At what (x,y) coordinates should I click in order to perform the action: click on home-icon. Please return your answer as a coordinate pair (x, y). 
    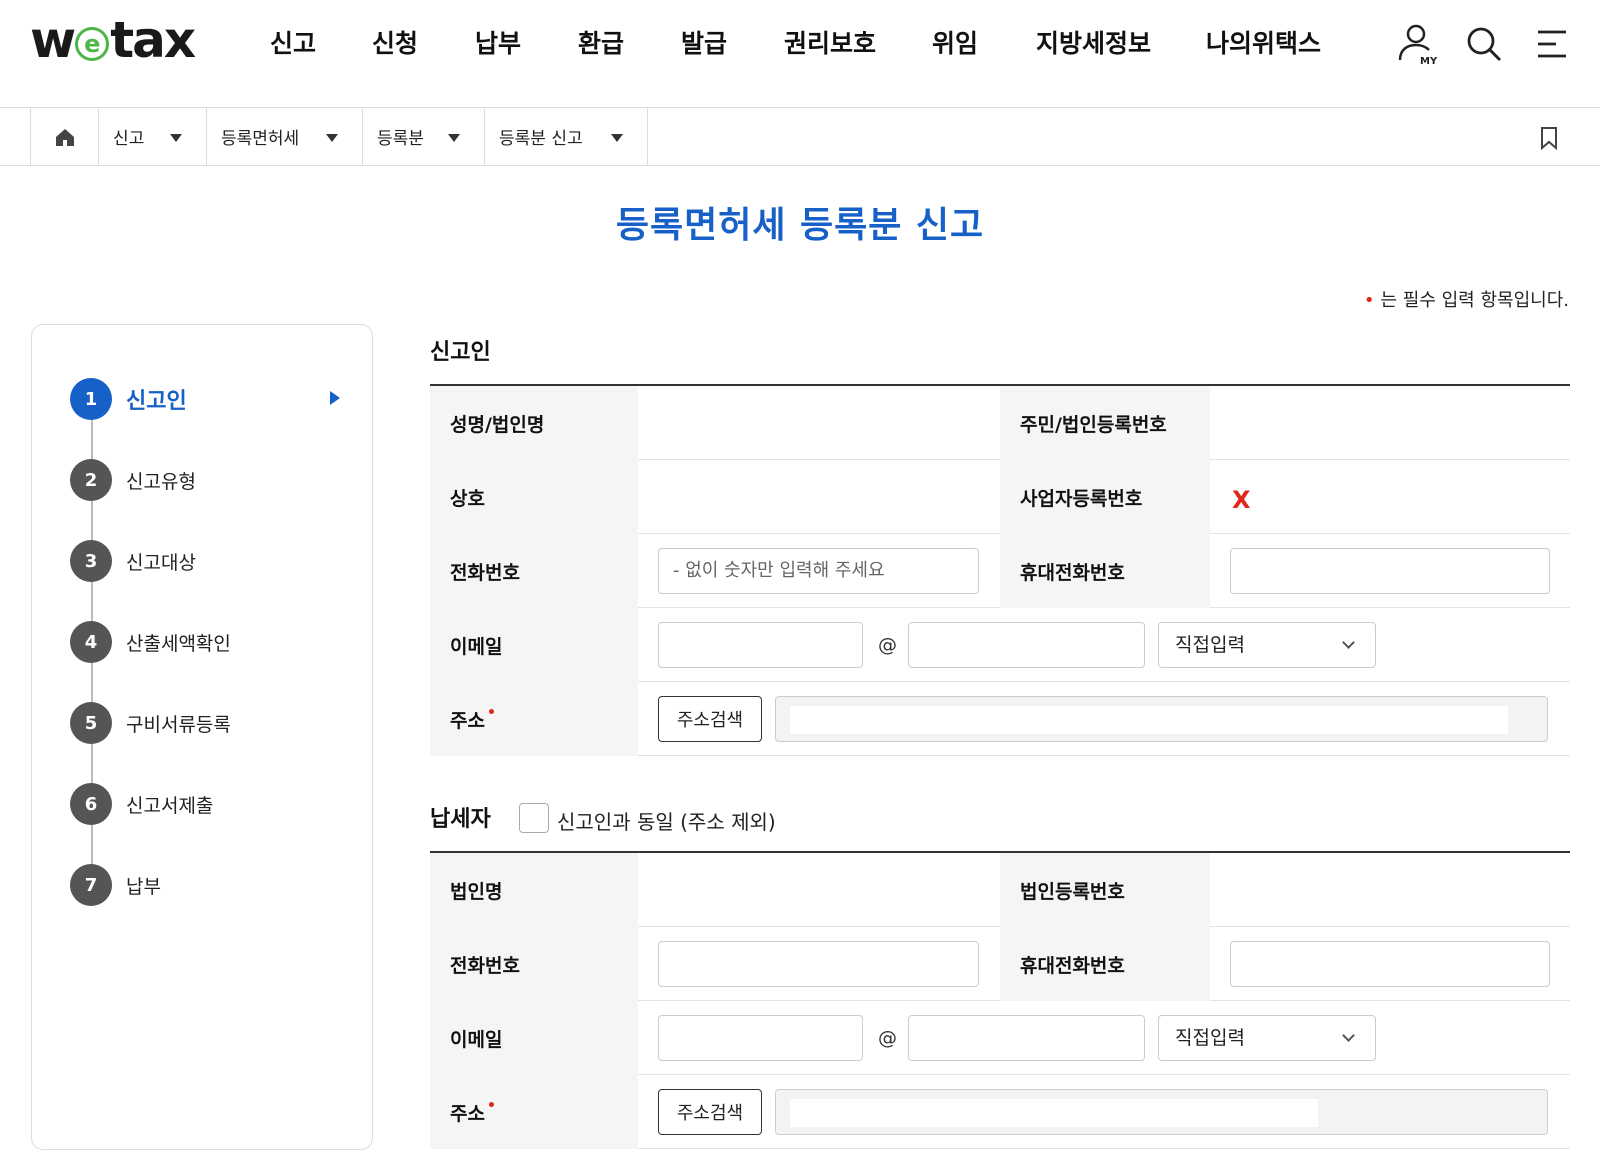
    Looking at the image, I should click on (64, 137).